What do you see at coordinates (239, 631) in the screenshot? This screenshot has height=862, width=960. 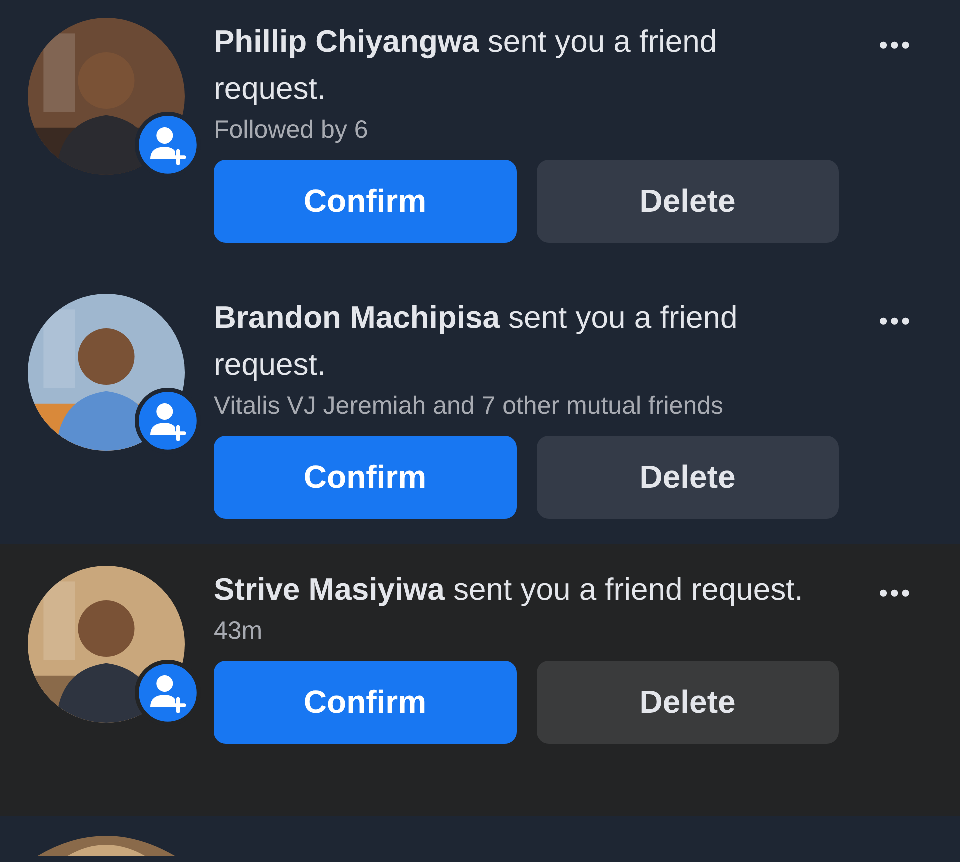 I see `notification-detail: 43m` at bounding box center [239, 631].